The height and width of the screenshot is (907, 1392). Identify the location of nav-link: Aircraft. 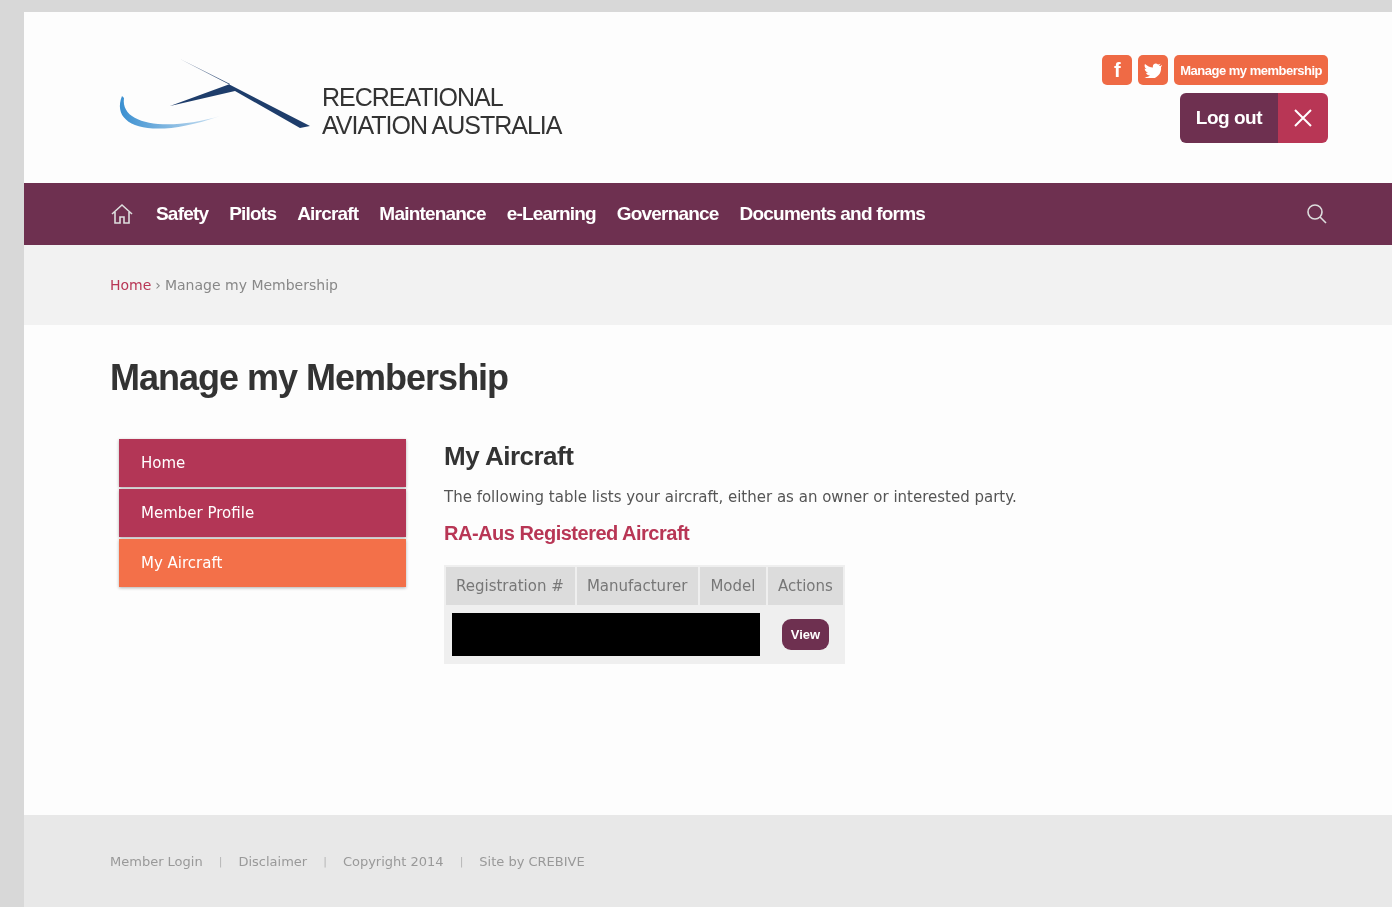
(333, 214).